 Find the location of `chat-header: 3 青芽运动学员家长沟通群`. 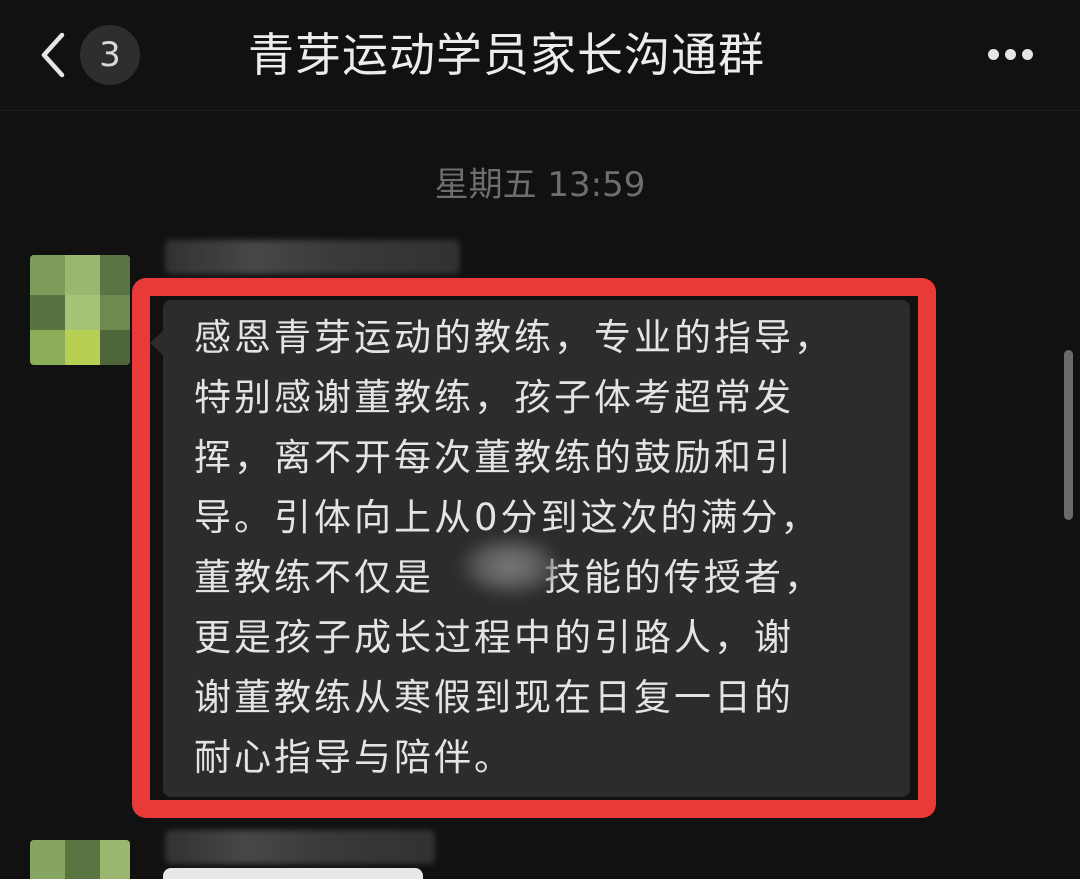

chat-header: 3 青芽运动学员家长沟通群 is located at coordinates (540, 55).